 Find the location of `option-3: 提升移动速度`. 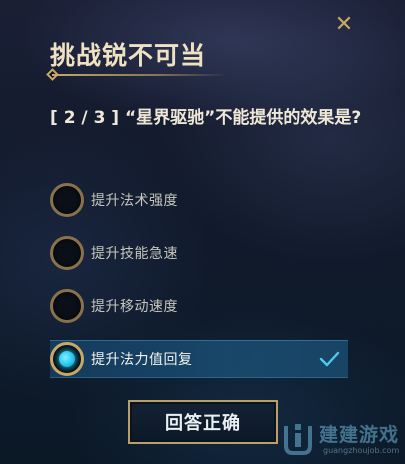

option-3: 提升移动速度 is located at coordinates (200, 306).